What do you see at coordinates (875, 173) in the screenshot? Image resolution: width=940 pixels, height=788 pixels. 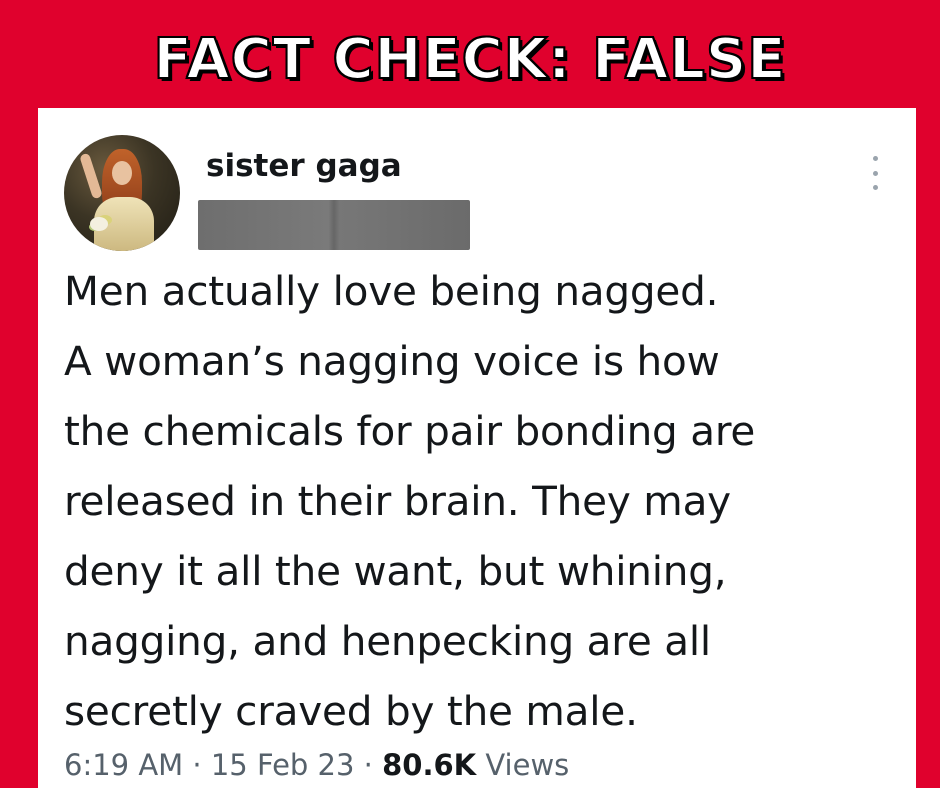 I see `more-vertical-icon` at bounding box center [875, 173].